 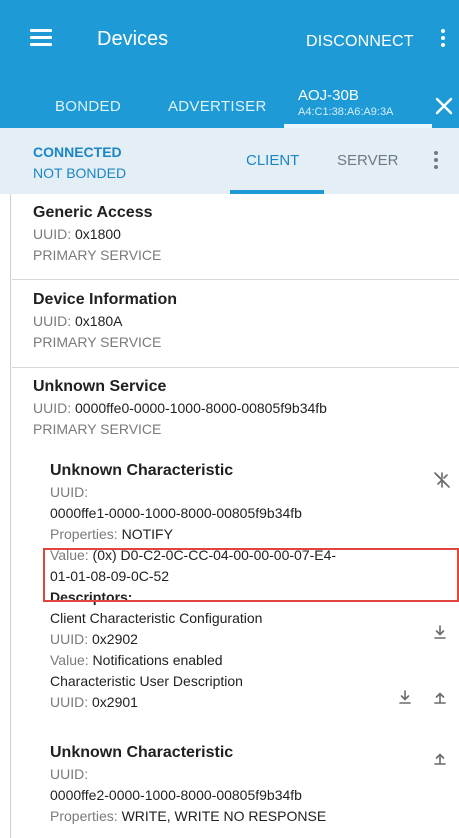 What do you see at coordinates (105, 299) in the screenshot?
I see `service-name: Device Information` at bounding box center [105, 299].